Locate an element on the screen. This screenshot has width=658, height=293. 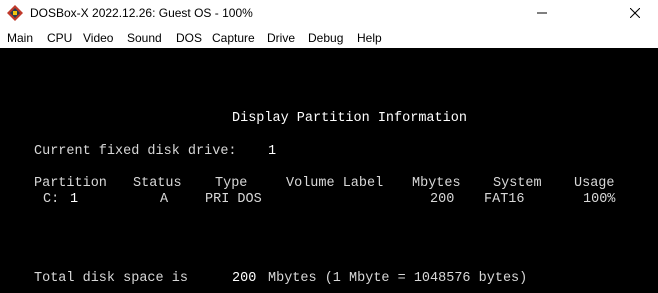
header-partition: Partition is located at coordinates (70, 183).